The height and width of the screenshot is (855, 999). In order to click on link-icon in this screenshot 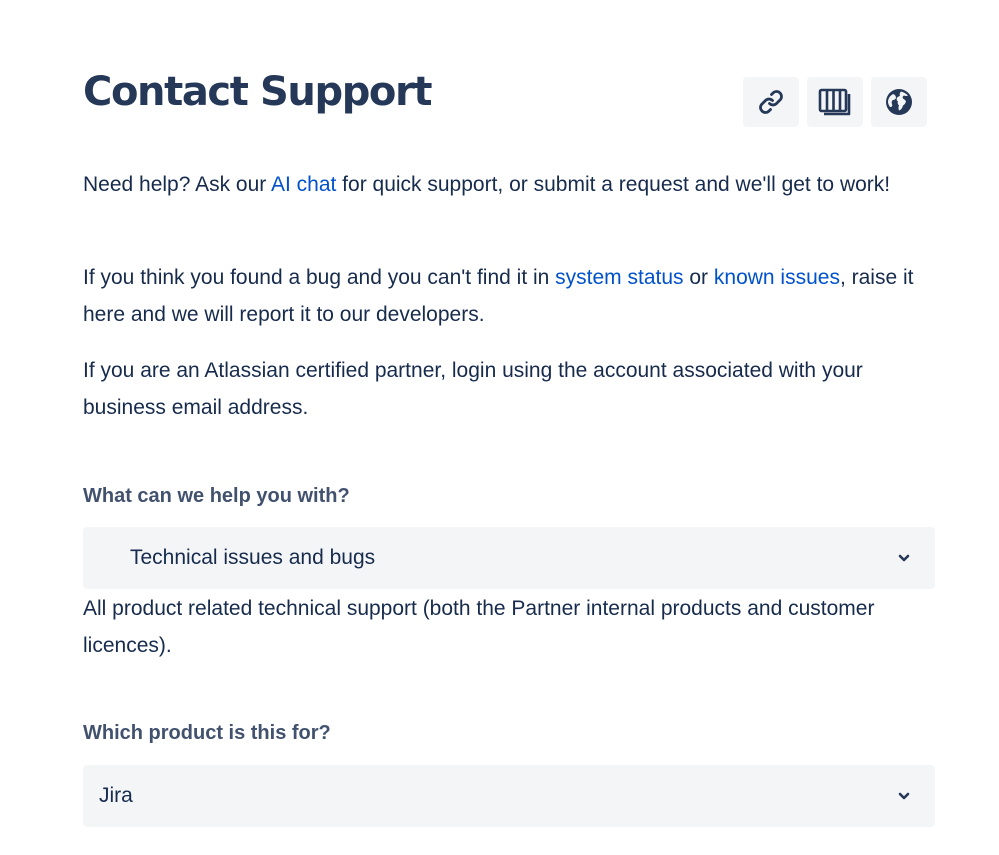, I will do `click(771, 102)`.